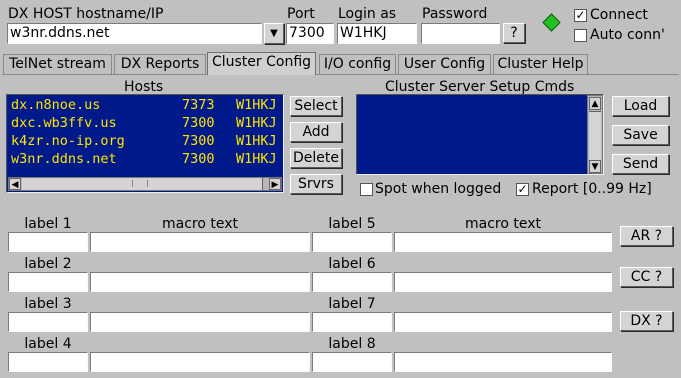  What do you see at coordinates (134, 33) in the screenshot?
I see `host-input: w3nr.ddns.net` at bounding box center [134, 33].